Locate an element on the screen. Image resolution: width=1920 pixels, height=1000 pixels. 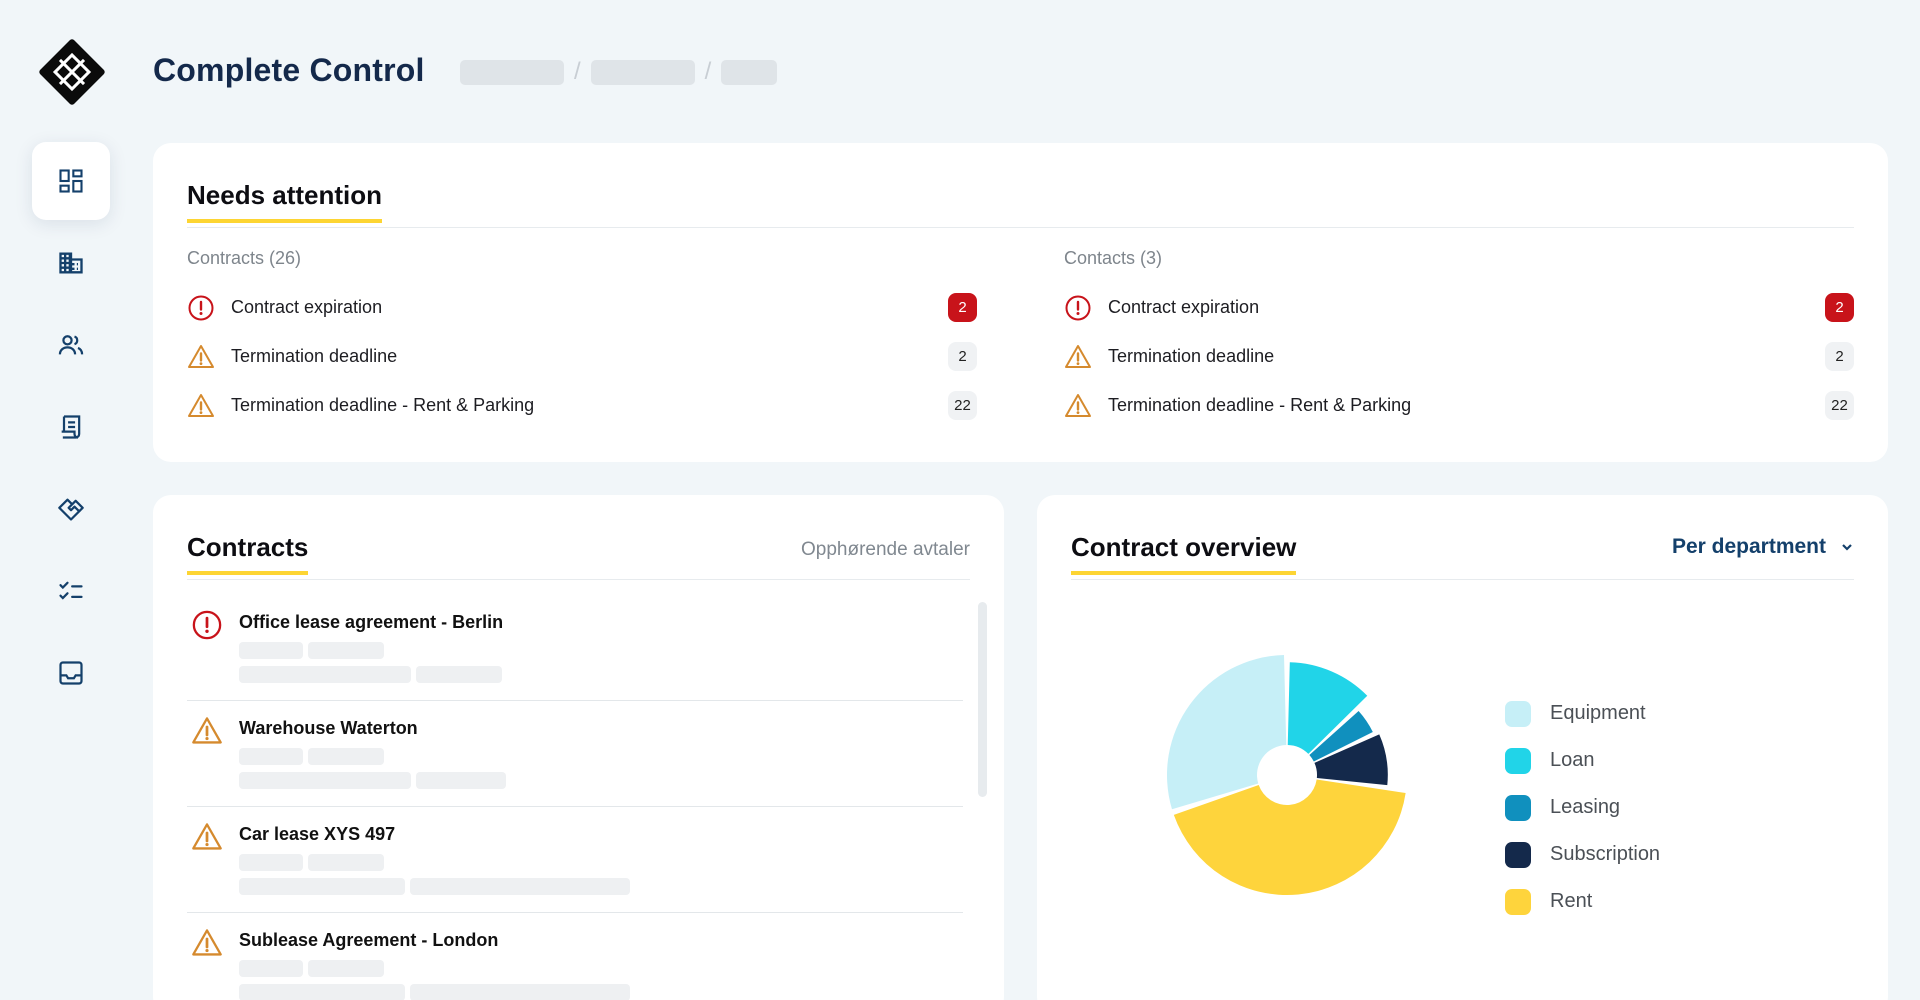
legend-label: Rent is located at coordinates (1571, 901).